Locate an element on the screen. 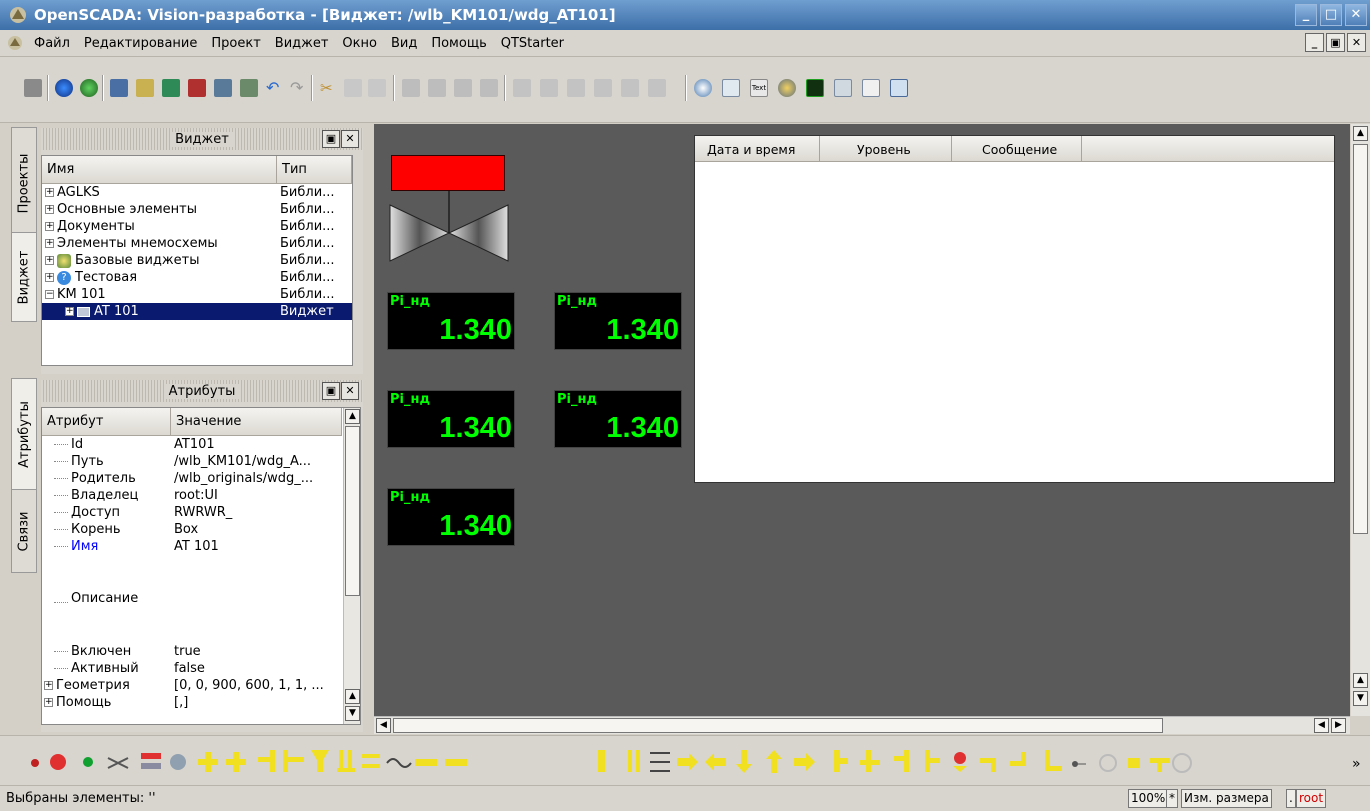  value-display-2: Pi_нд 1.340 is located at coordinates (618, 321).